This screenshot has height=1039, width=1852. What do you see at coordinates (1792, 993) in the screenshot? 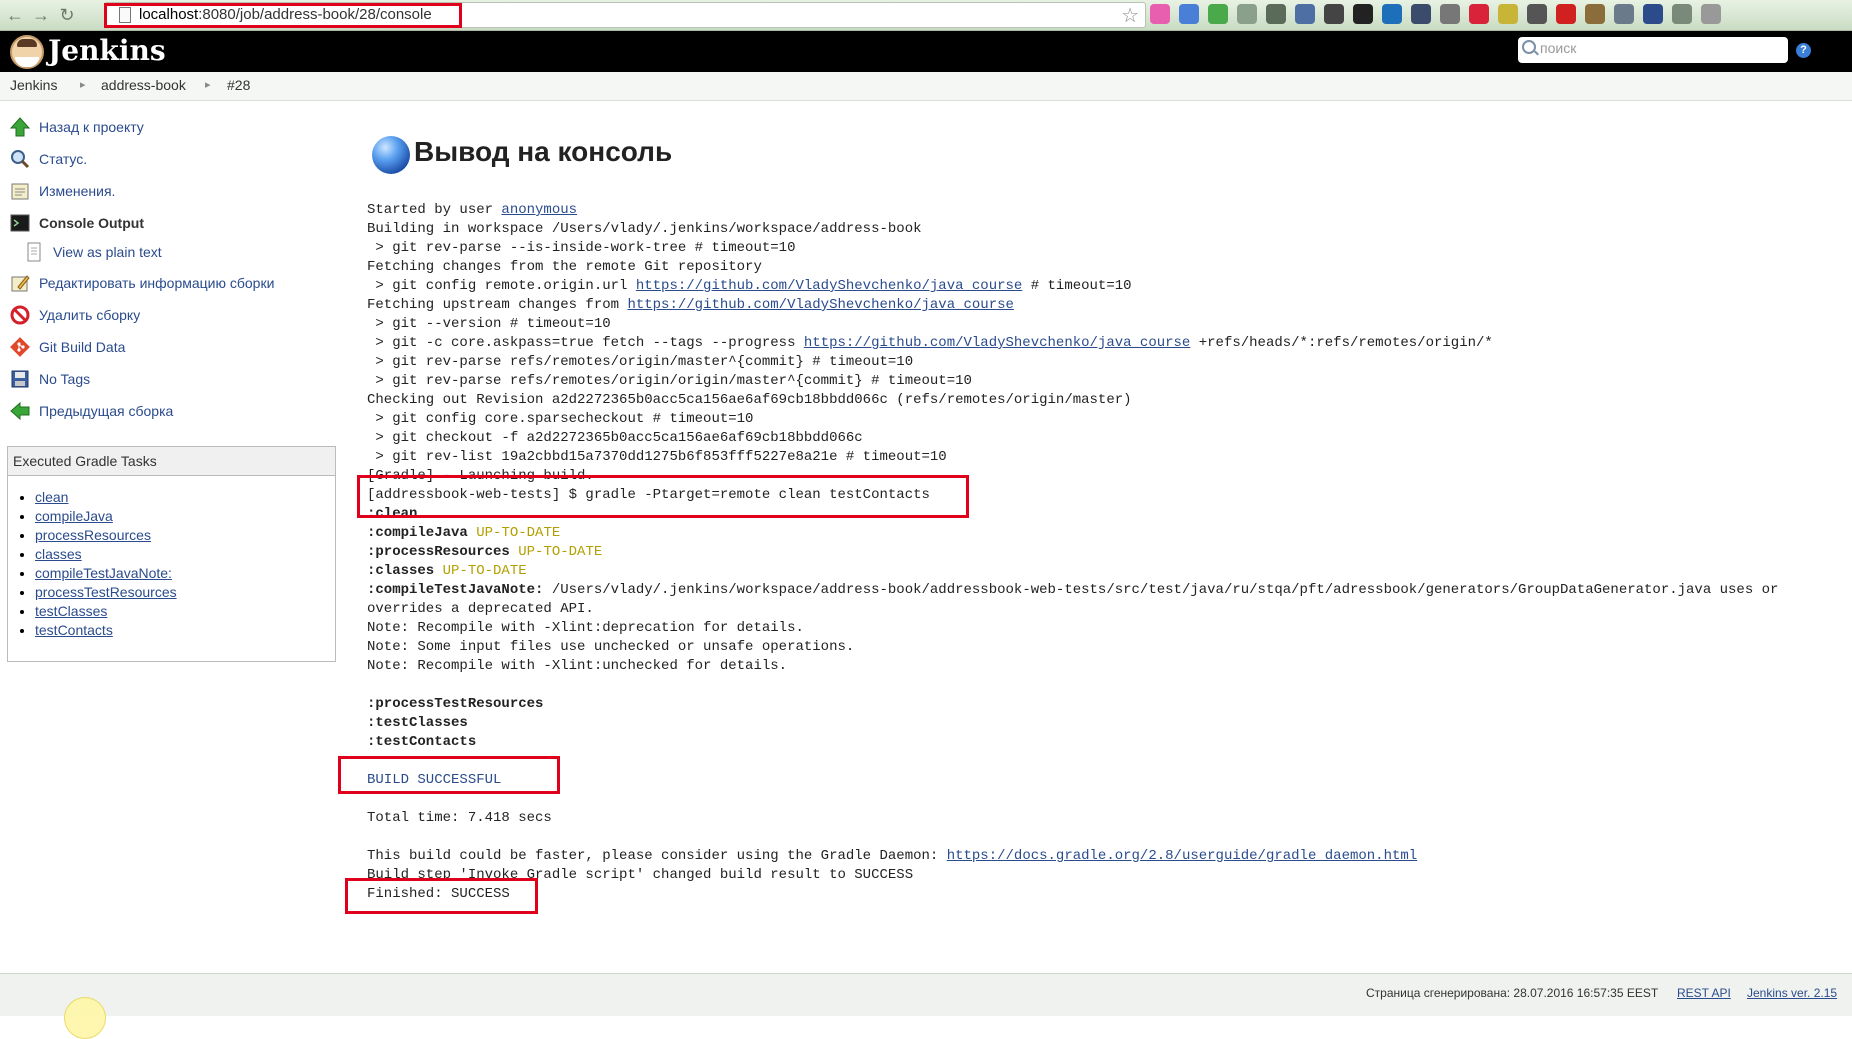
I see `jenkins-version-link: Jenkins ver. 2.15` at bounding box center [1792, 993].